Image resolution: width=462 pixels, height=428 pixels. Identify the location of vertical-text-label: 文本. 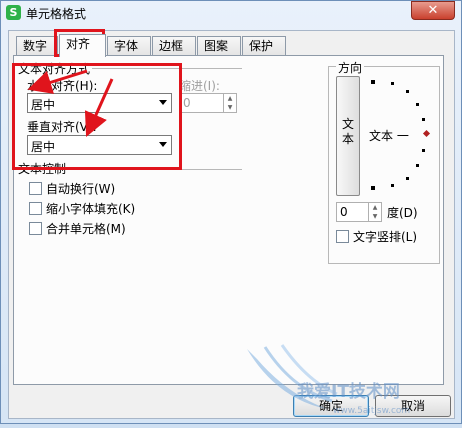
(348, 131).